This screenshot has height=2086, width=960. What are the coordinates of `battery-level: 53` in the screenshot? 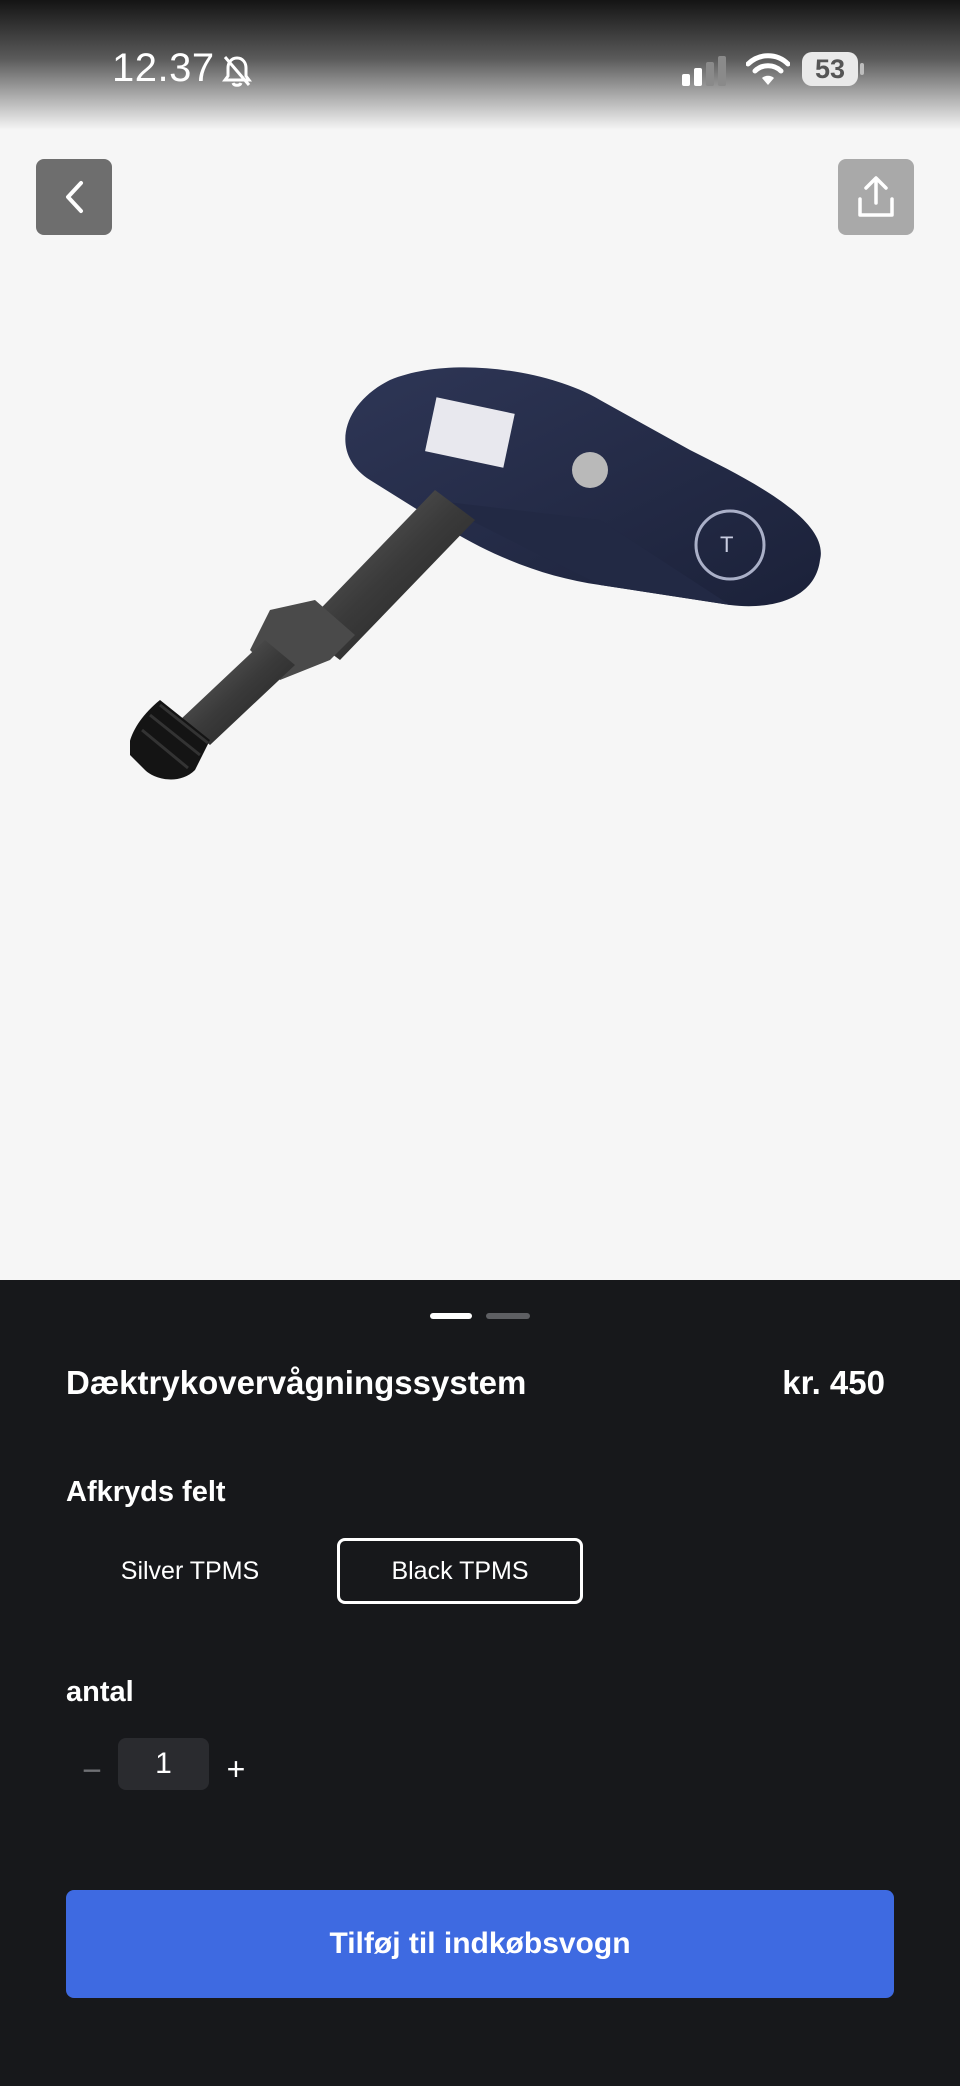 It's located at (830, 69).